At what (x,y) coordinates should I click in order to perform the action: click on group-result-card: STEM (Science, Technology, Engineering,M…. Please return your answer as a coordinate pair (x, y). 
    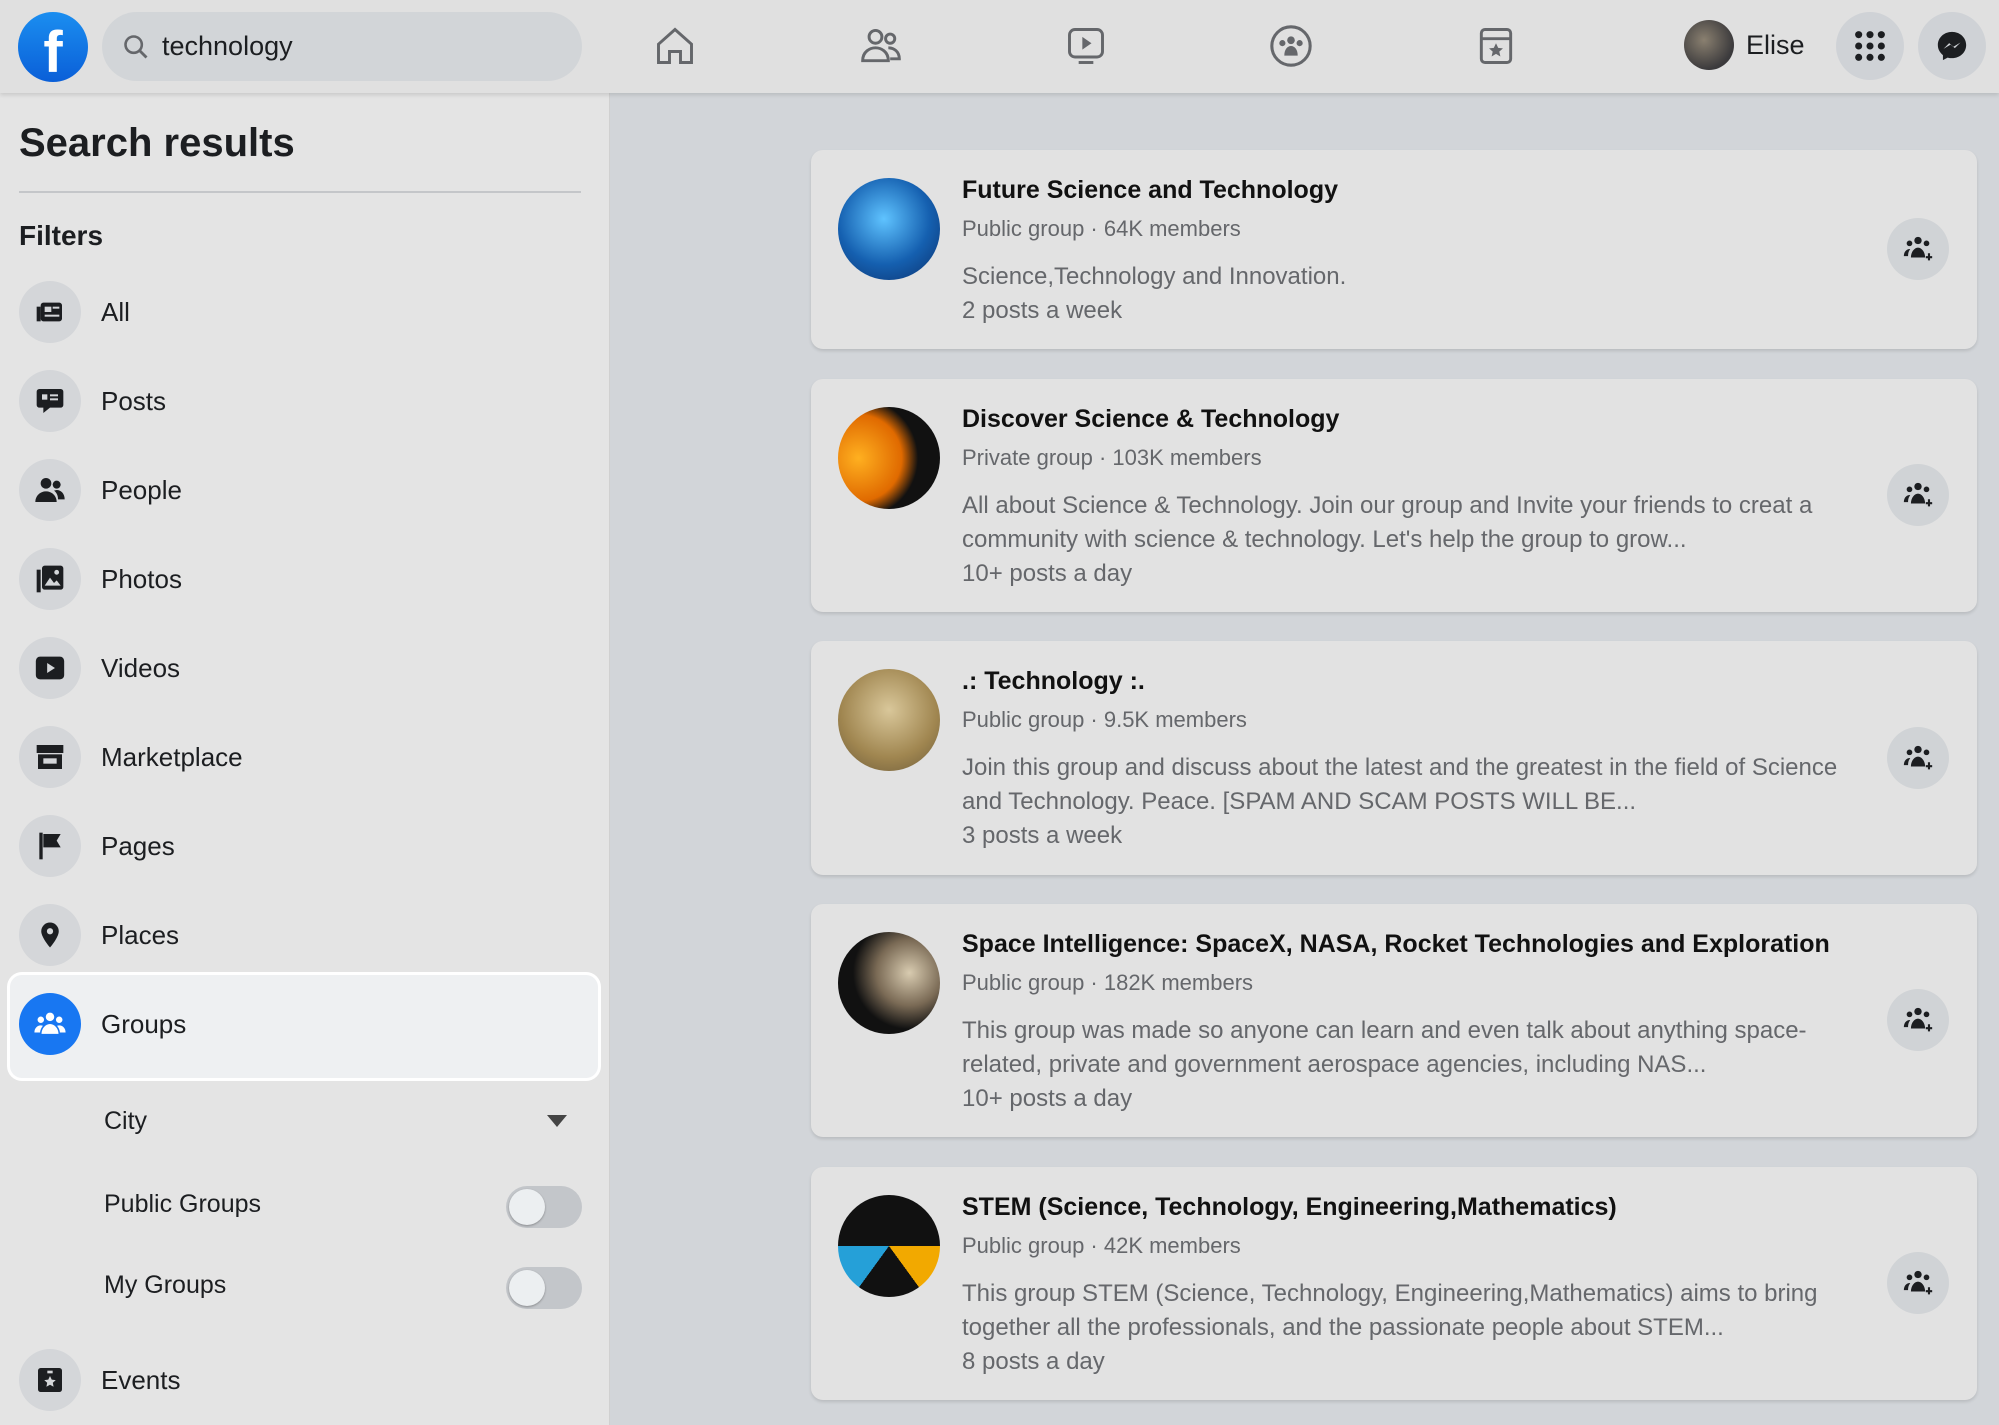
    Looking at the image, I should click on (1394, 1283).